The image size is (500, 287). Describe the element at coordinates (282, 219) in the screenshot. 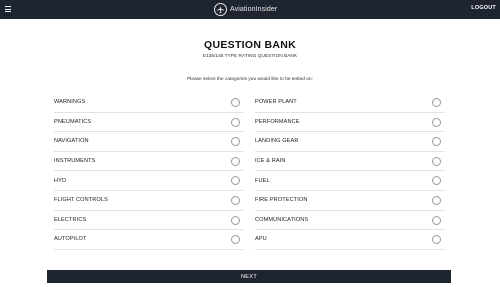

I see `category-label: COMMUNICATIONS` at that location.